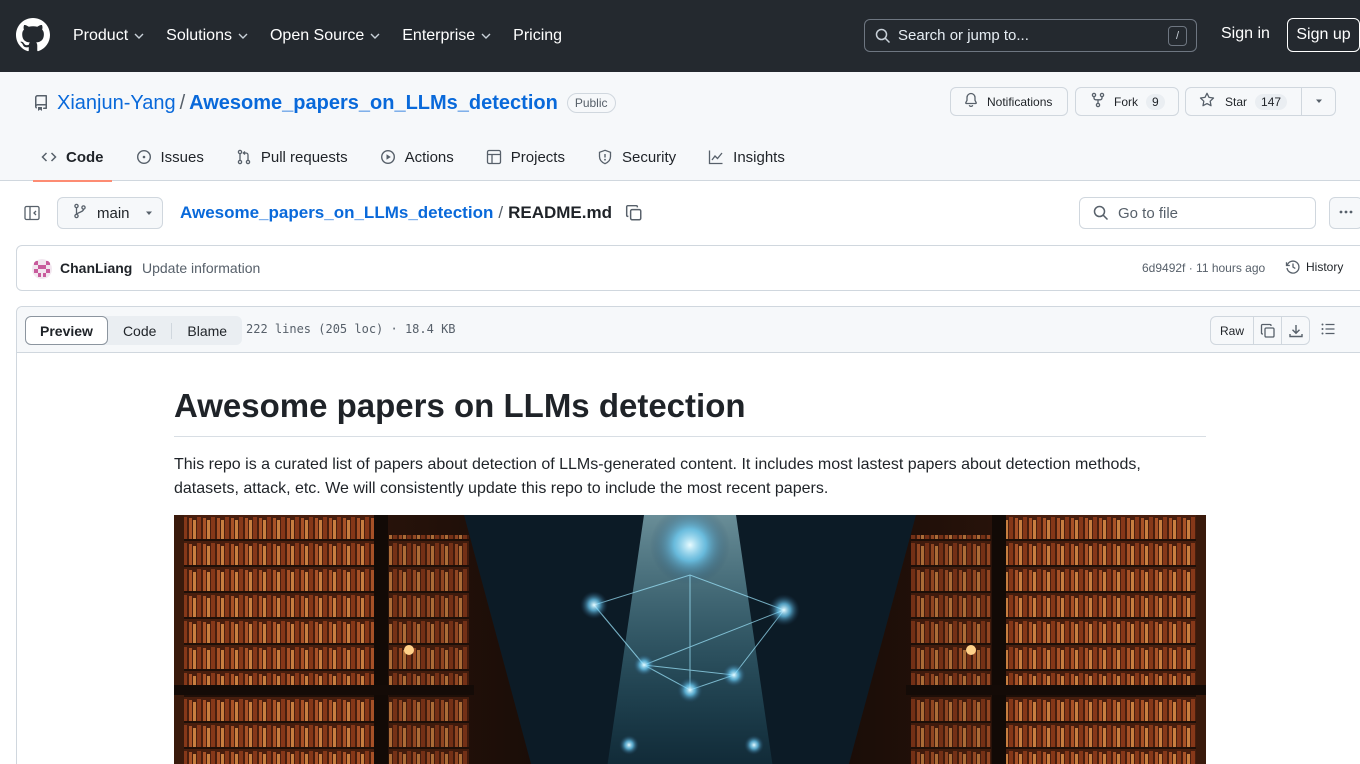  Describe the element at coordinates (41, 103) in the screenshot. I see `repo-icon` at that location.